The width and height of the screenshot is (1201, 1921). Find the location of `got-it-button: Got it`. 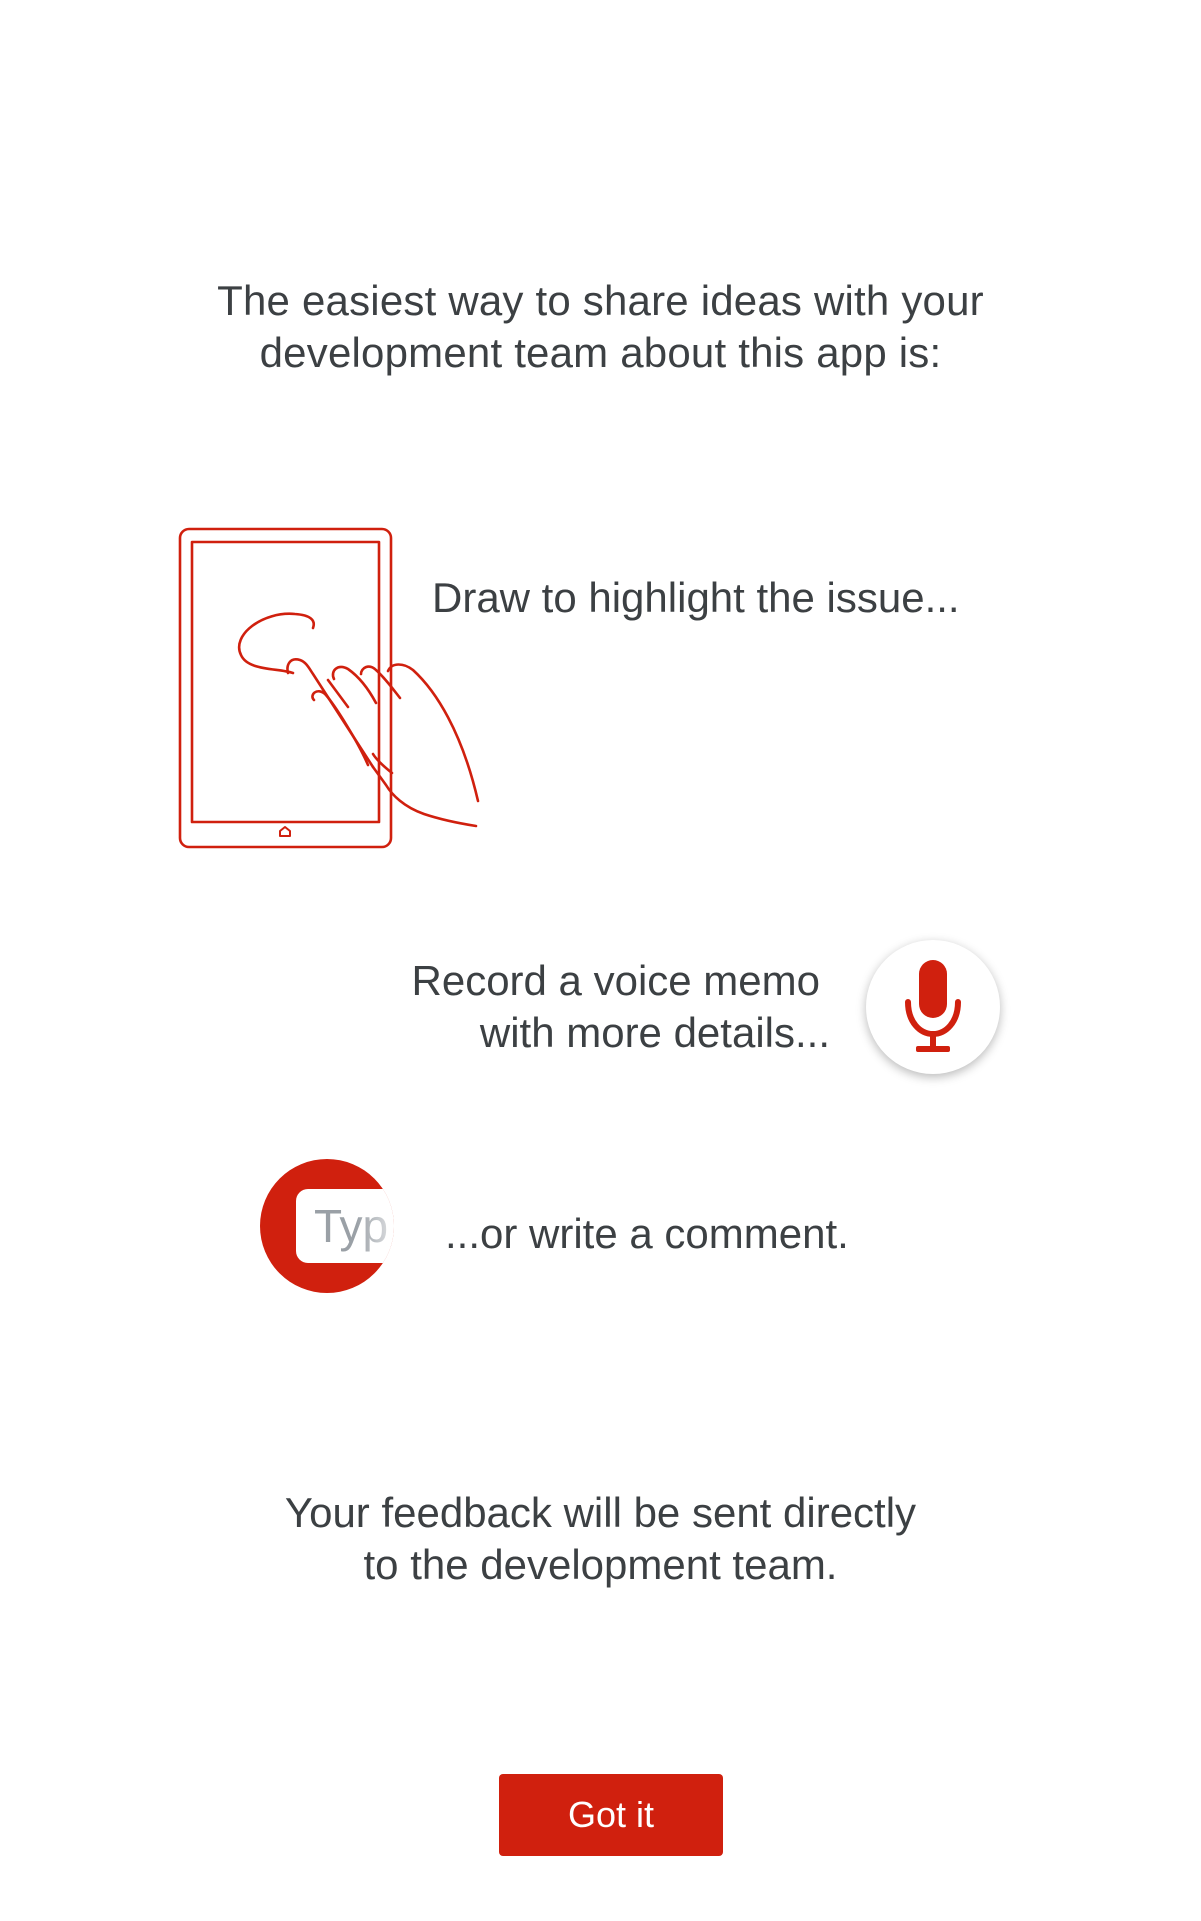

got-it-button: Got it is located at coordinates (611, 1815).